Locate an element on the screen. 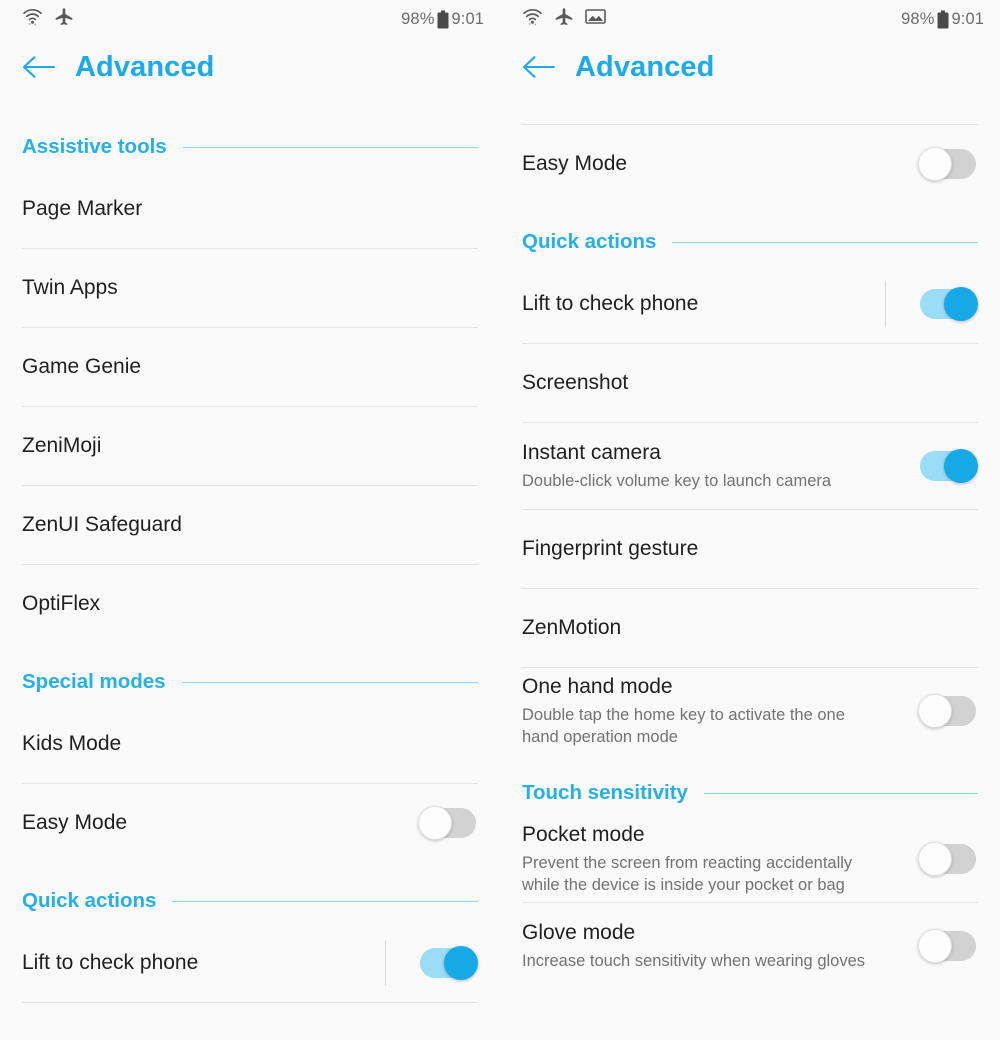 This screenshot has width=1000, height=1040. setting-row-text: ZeniMoji is located at coordinates (249, 446).